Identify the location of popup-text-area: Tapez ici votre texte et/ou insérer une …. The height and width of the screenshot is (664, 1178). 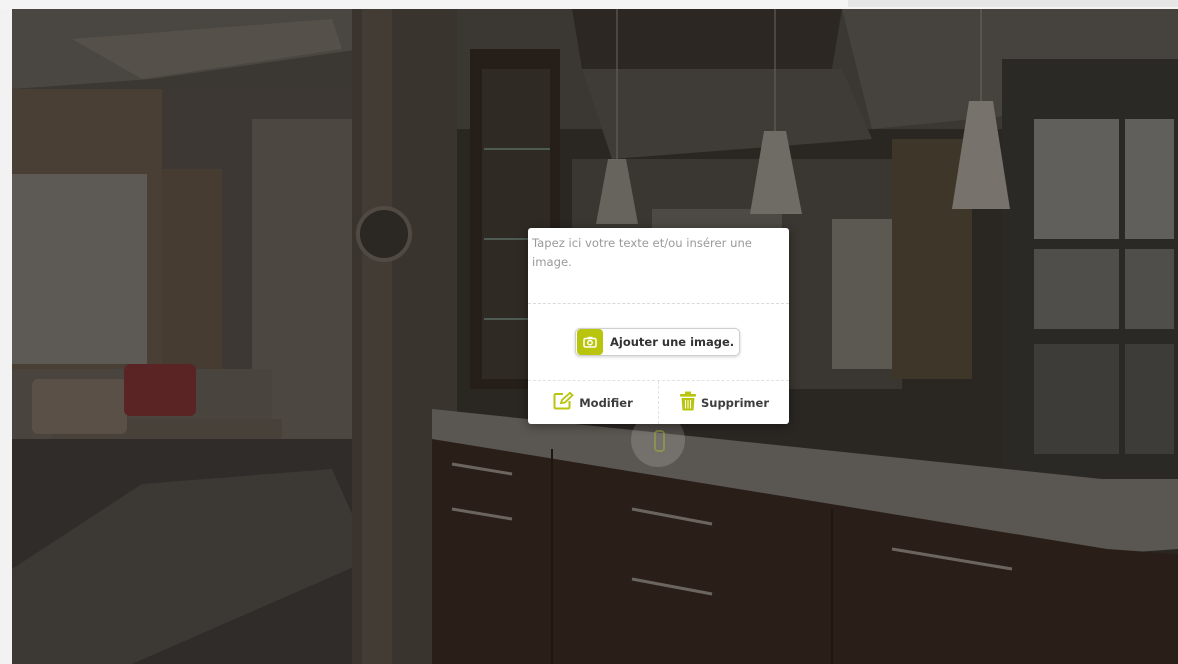
(658, 266).